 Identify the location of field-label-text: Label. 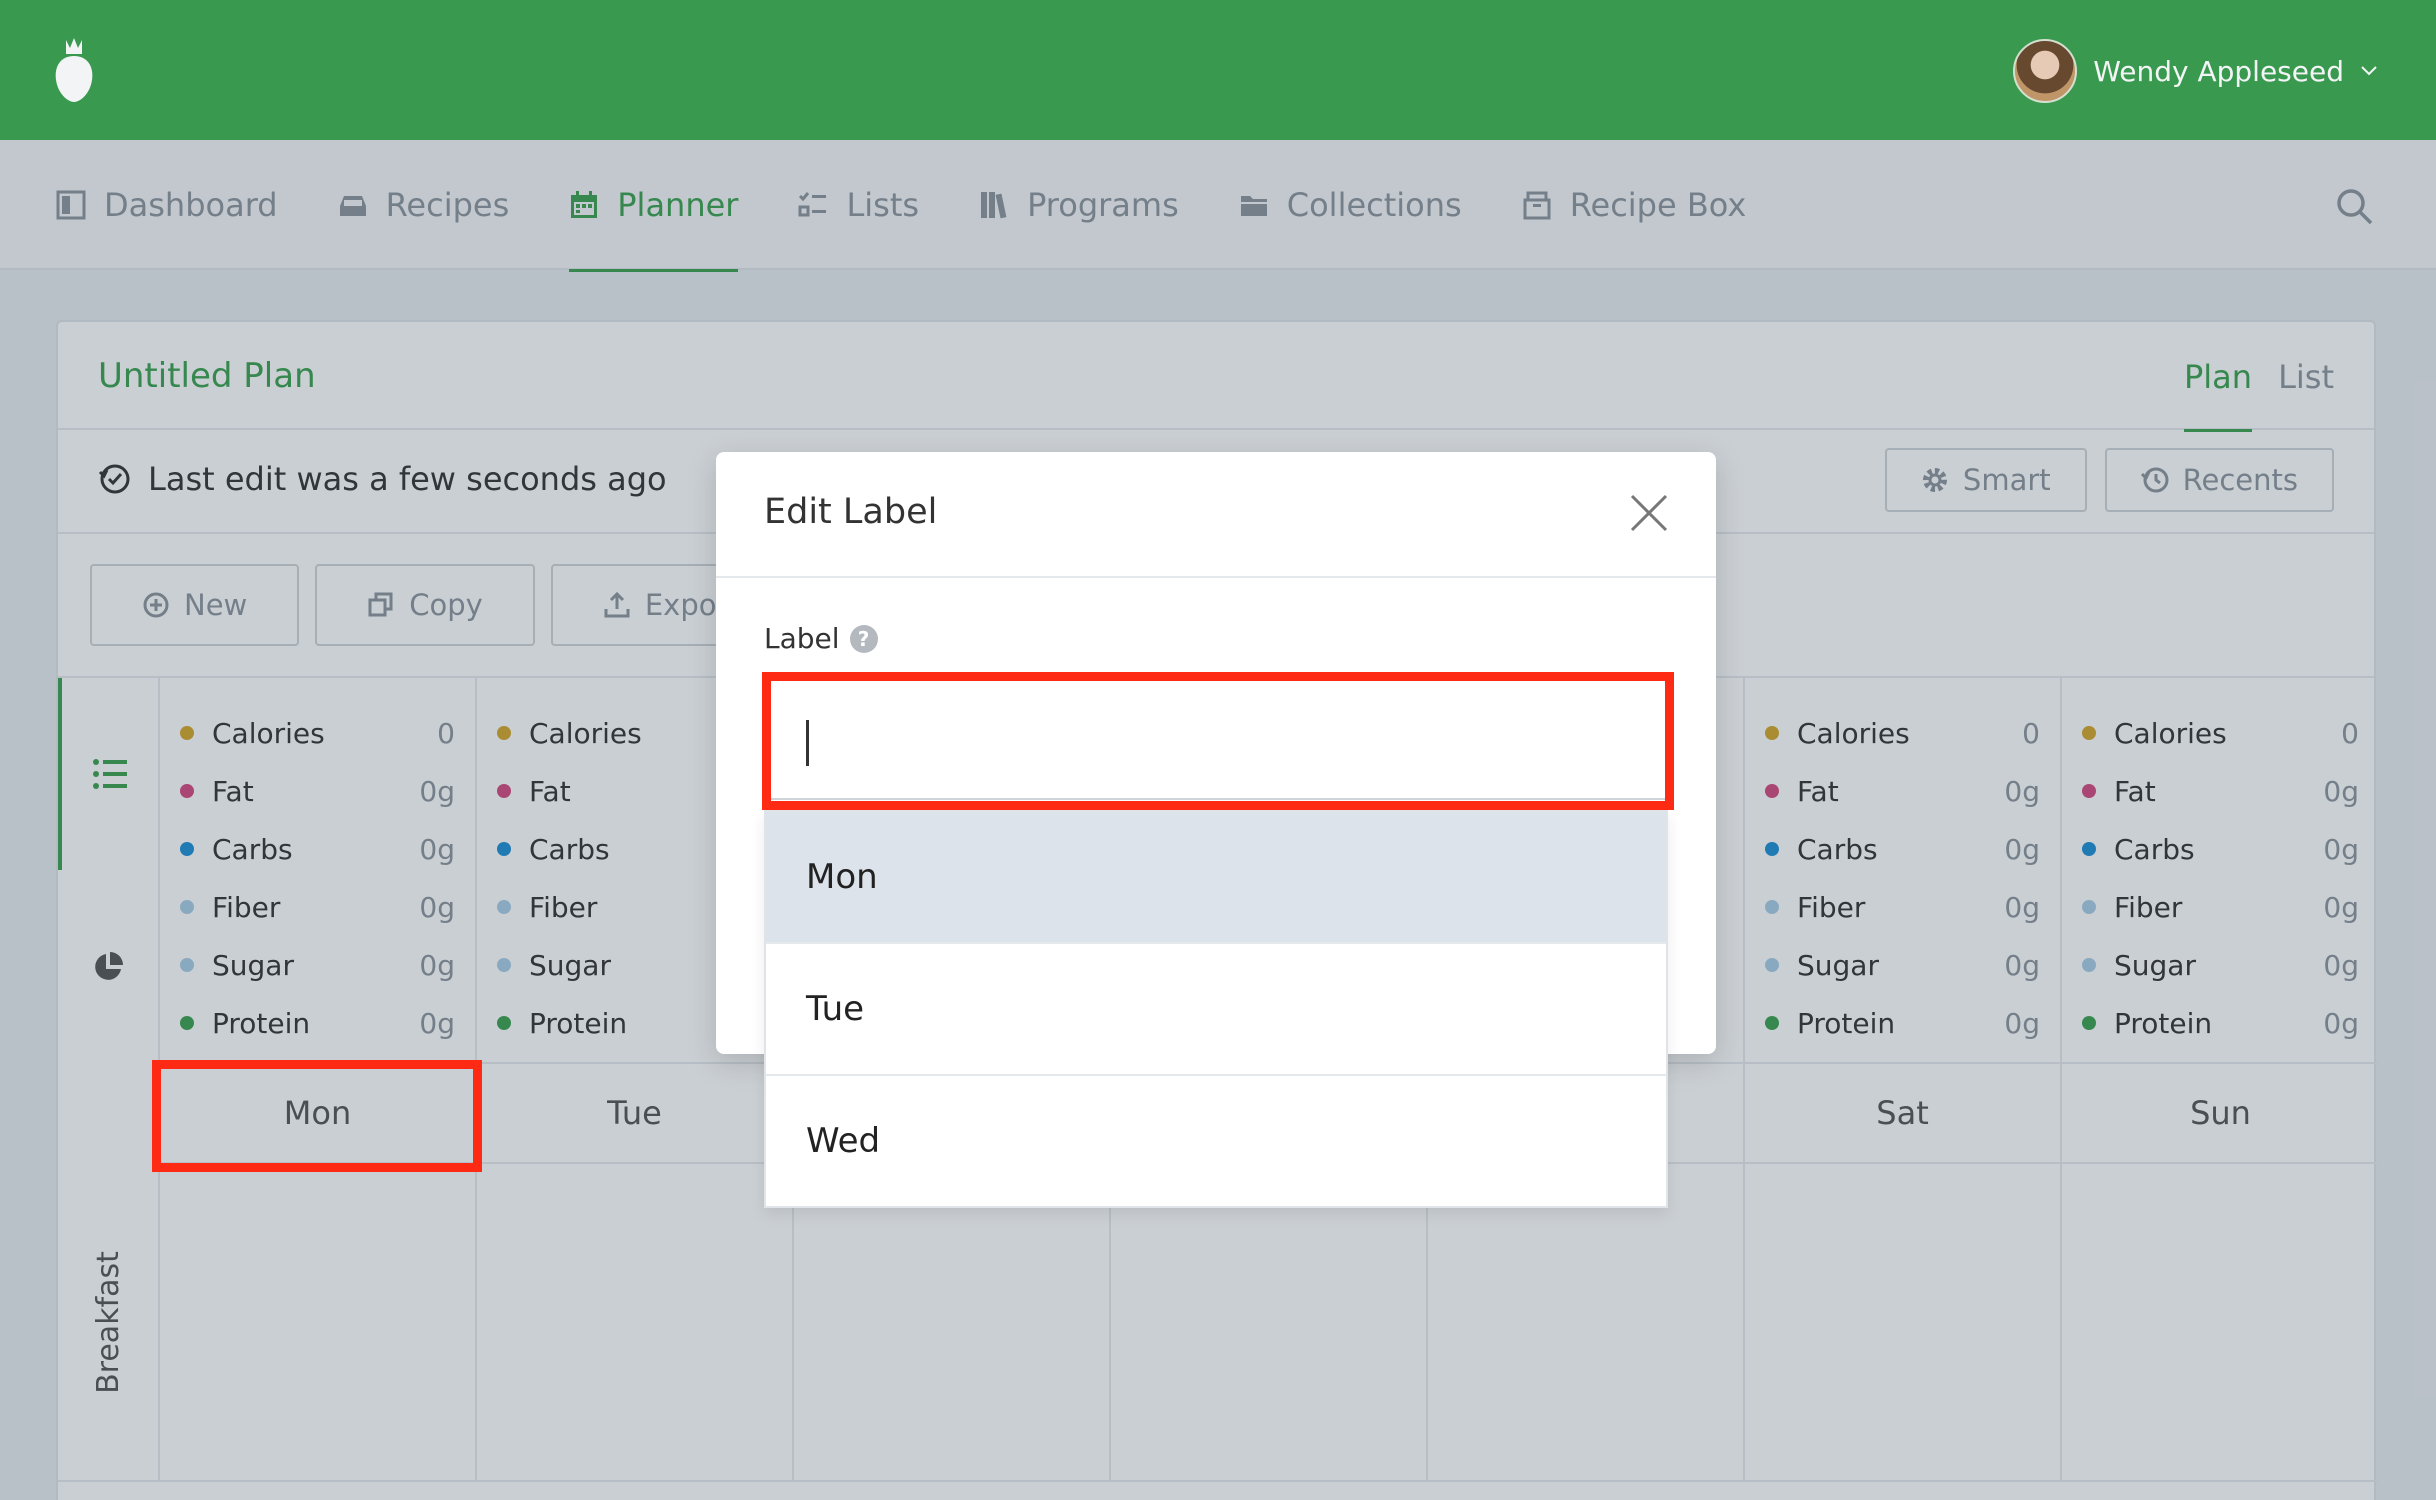
(802, 638).